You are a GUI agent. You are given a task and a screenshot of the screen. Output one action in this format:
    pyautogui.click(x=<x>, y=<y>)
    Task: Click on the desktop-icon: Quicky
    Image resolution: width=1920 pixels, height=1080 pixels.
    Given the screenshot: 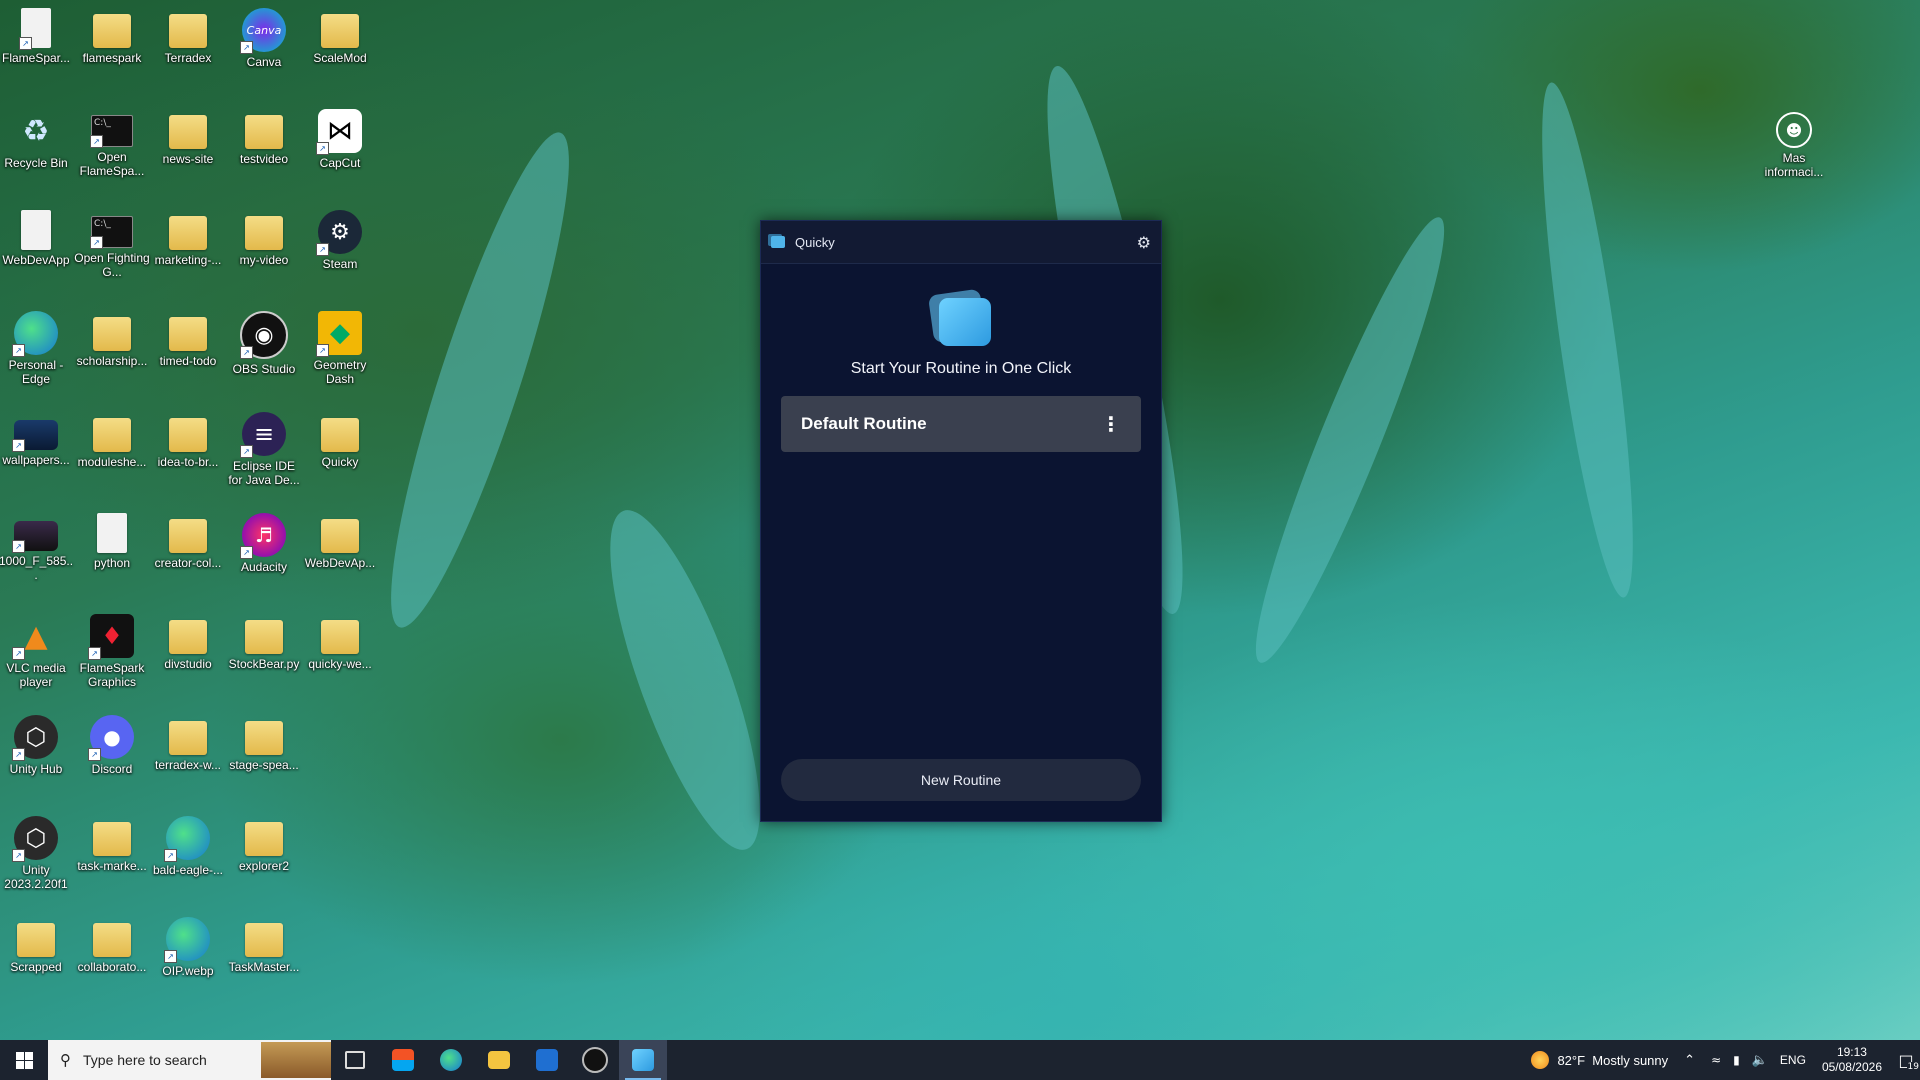 What is the action you would take?
    pyautogui.click(x=340, y=440)
    